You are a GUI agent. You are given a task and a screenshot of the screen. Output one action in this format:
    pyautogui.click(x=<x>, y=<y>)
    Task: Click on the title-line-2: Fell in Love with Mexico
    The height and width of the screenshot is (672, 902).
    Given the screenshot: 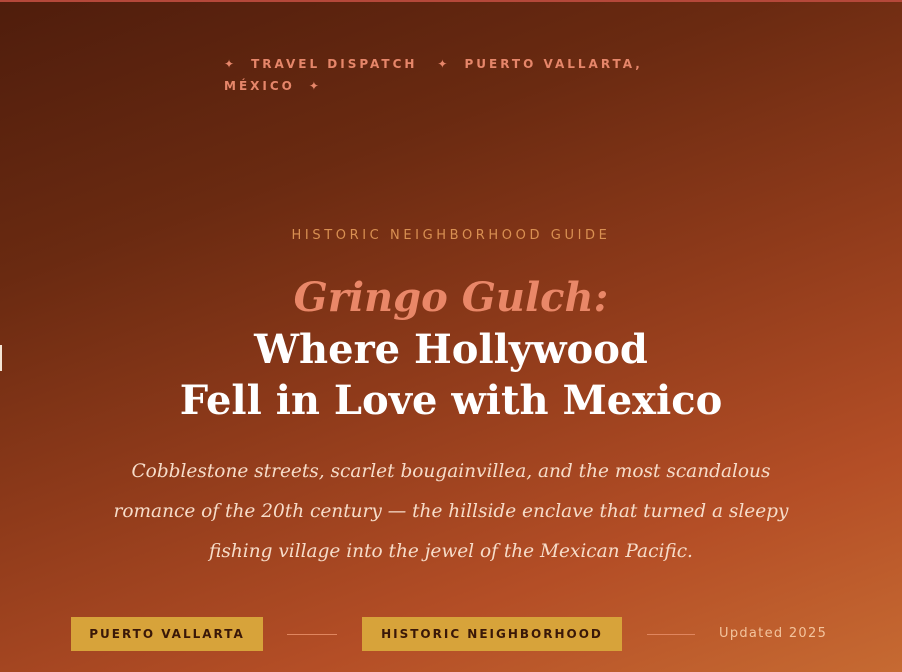 What is the action you would take?
    pyautogui.click(x=451, y=400)
    